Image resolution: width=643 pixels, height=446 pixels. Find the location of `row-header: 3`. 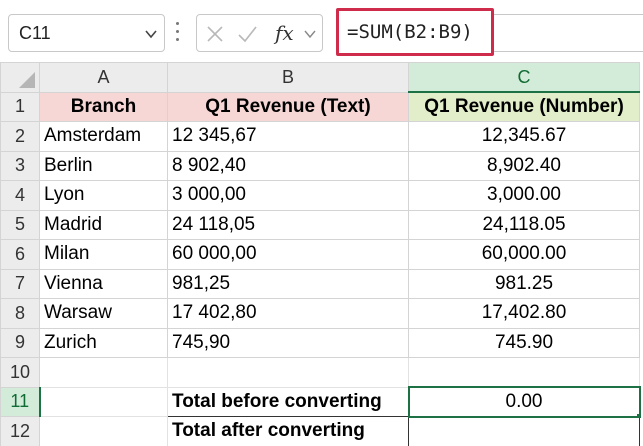

row-header: 3 is located at coordinates (20, 165).